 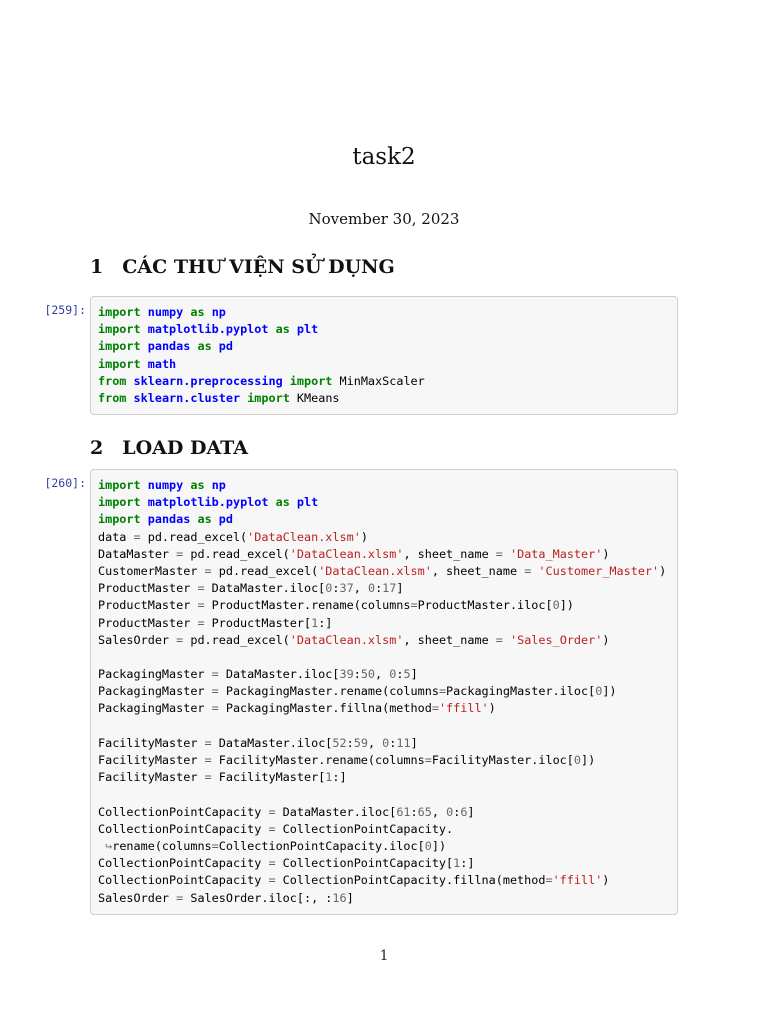 What do you see at coordinates (116, 536) in the screenshot?
I see `code-token: data` at bounding box center [116, 536].